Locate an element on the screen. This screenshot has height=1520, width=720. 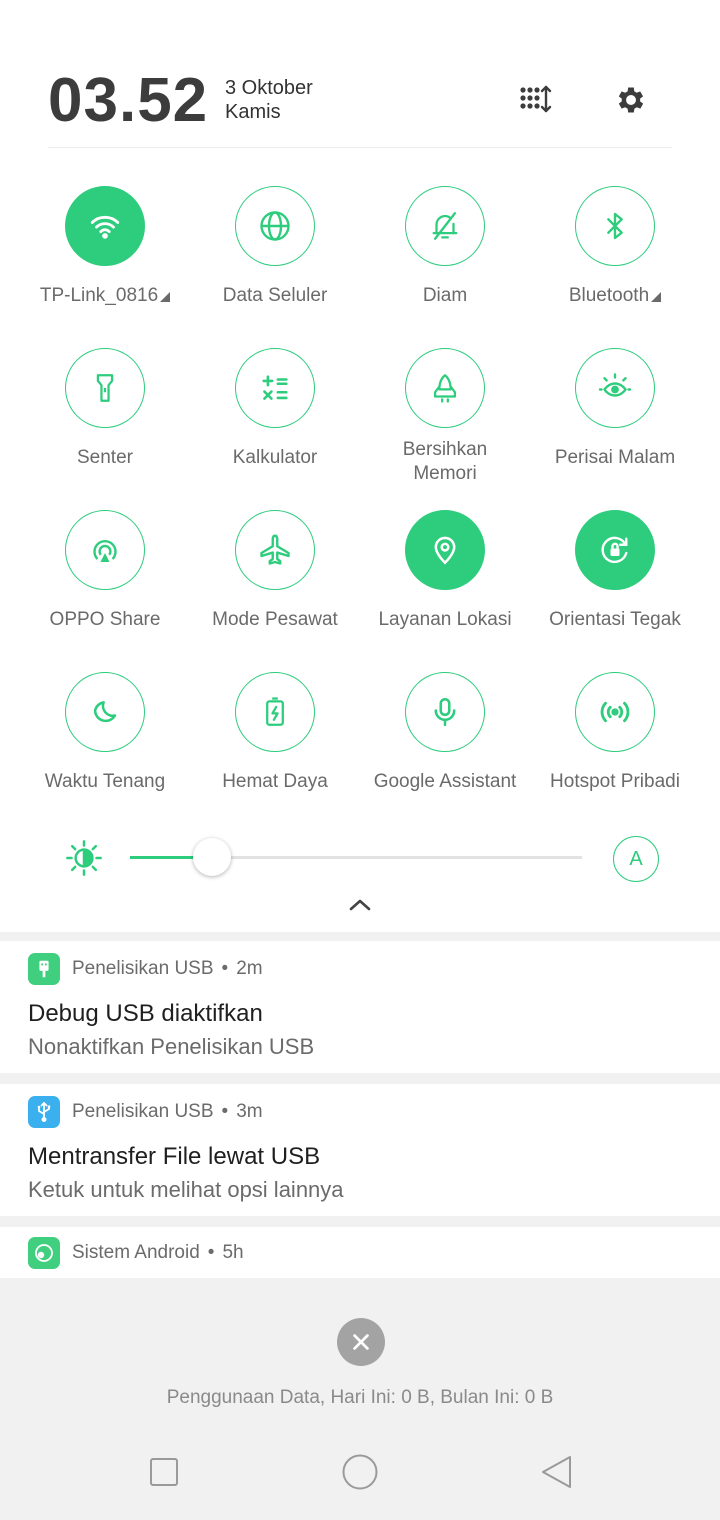
tile-location: Layanan Lokasi is located at coordinates (445, 571).